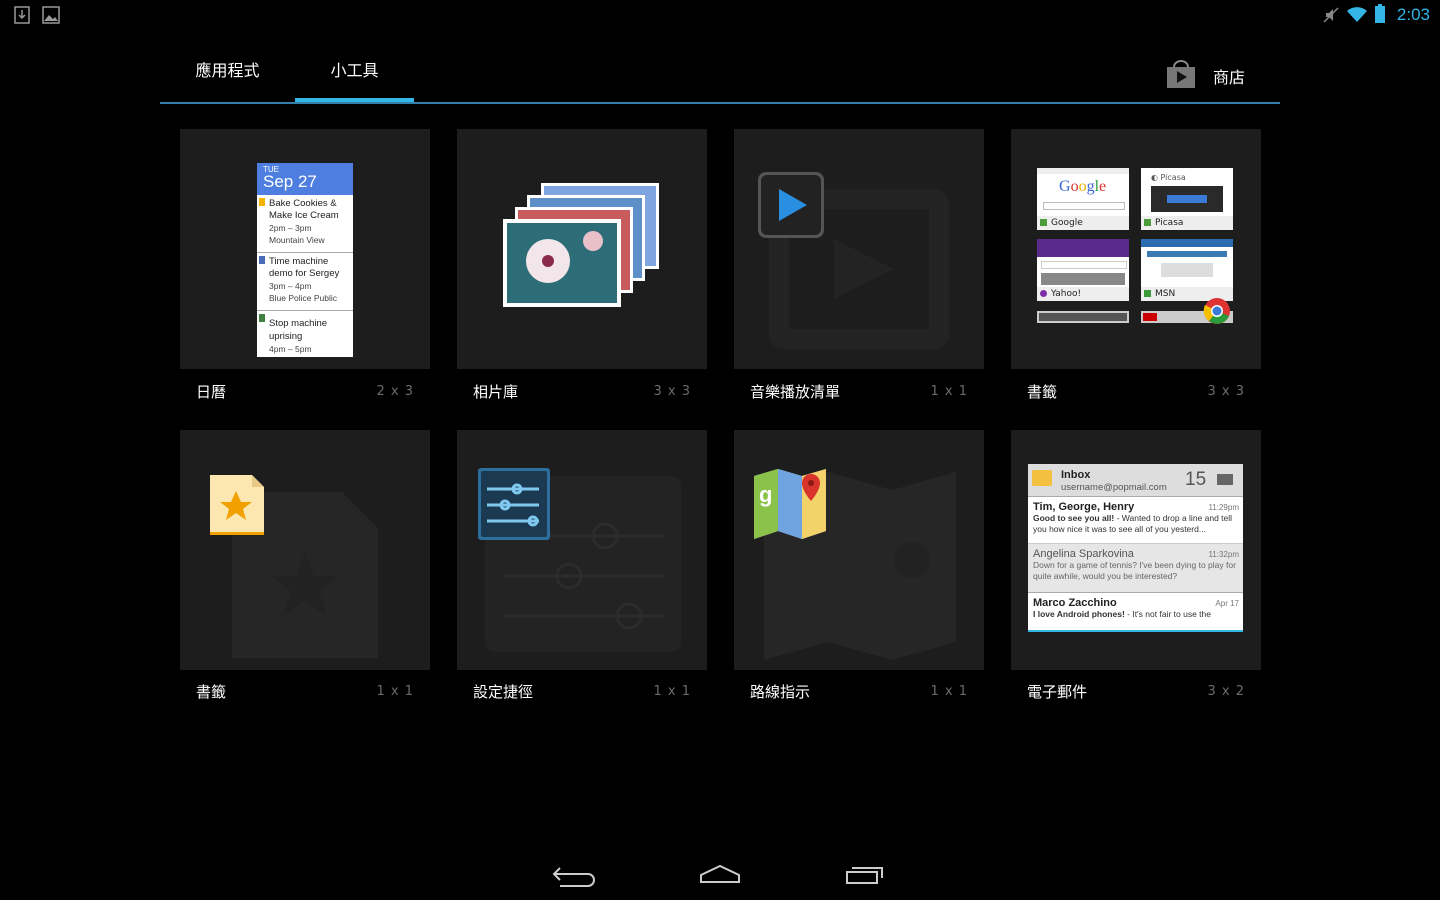 The width and height of the screenshot is (1440, 900). Describe the element at coordinates (496, 392) in the screenshot. I see `widget-label: 相片庫` at that location.